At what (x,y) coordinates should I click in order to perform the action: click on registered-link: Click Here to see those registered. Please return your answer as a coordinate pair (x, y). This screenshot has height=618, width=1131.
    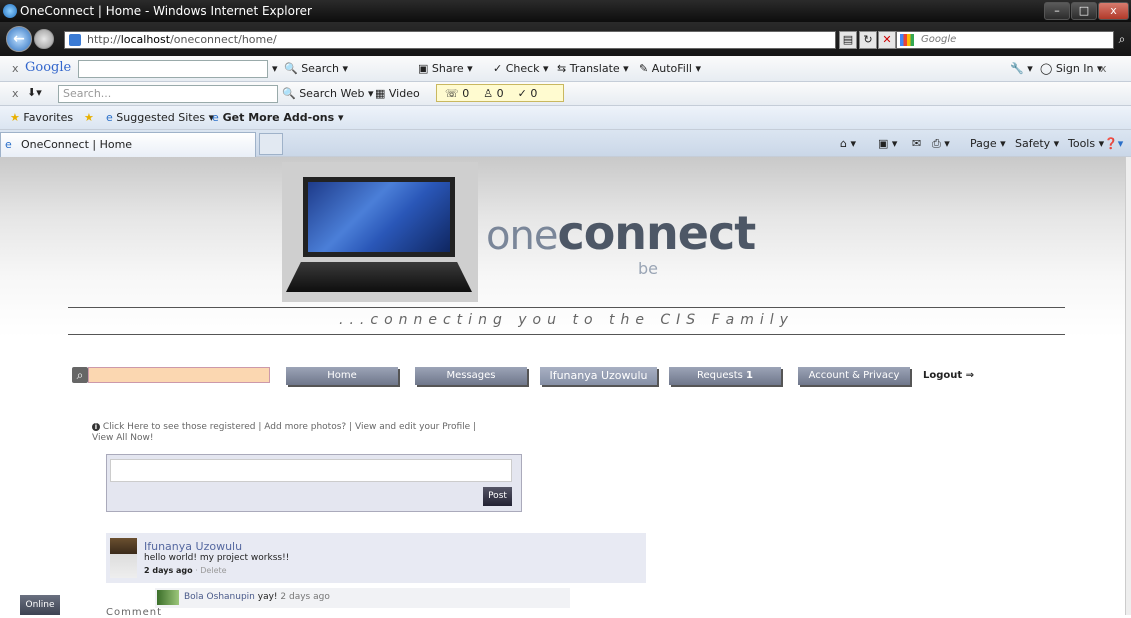
    Looking at the image, I should click on (179, 427).